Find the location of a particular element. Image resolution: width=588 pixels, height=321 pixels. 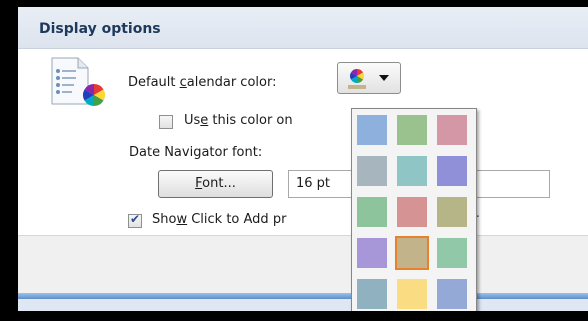

calendar-color-dropdown is located at coordinates (369, 78).